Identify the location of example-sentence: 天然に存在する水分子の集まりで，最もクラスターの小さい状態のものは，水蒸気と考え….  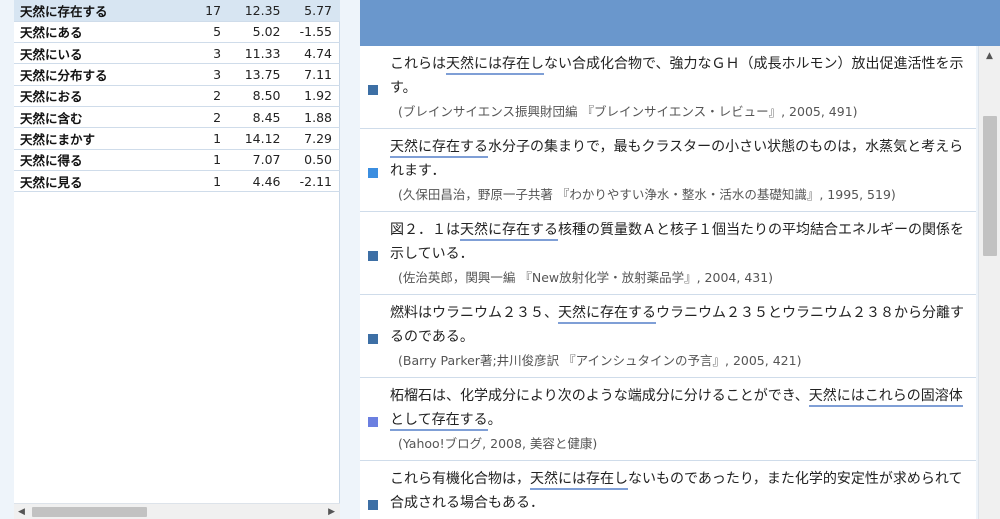
(678, 159).